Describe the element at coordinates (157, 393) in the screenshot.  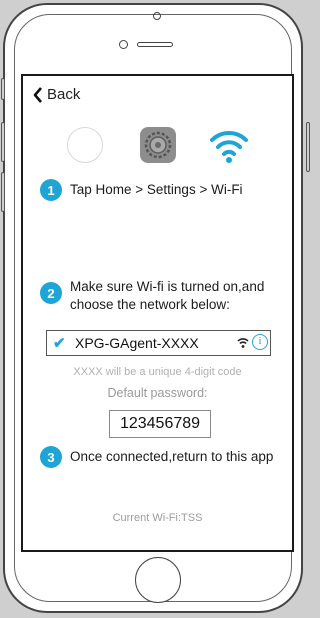
I see `default-password-label: Default password:` at that location.